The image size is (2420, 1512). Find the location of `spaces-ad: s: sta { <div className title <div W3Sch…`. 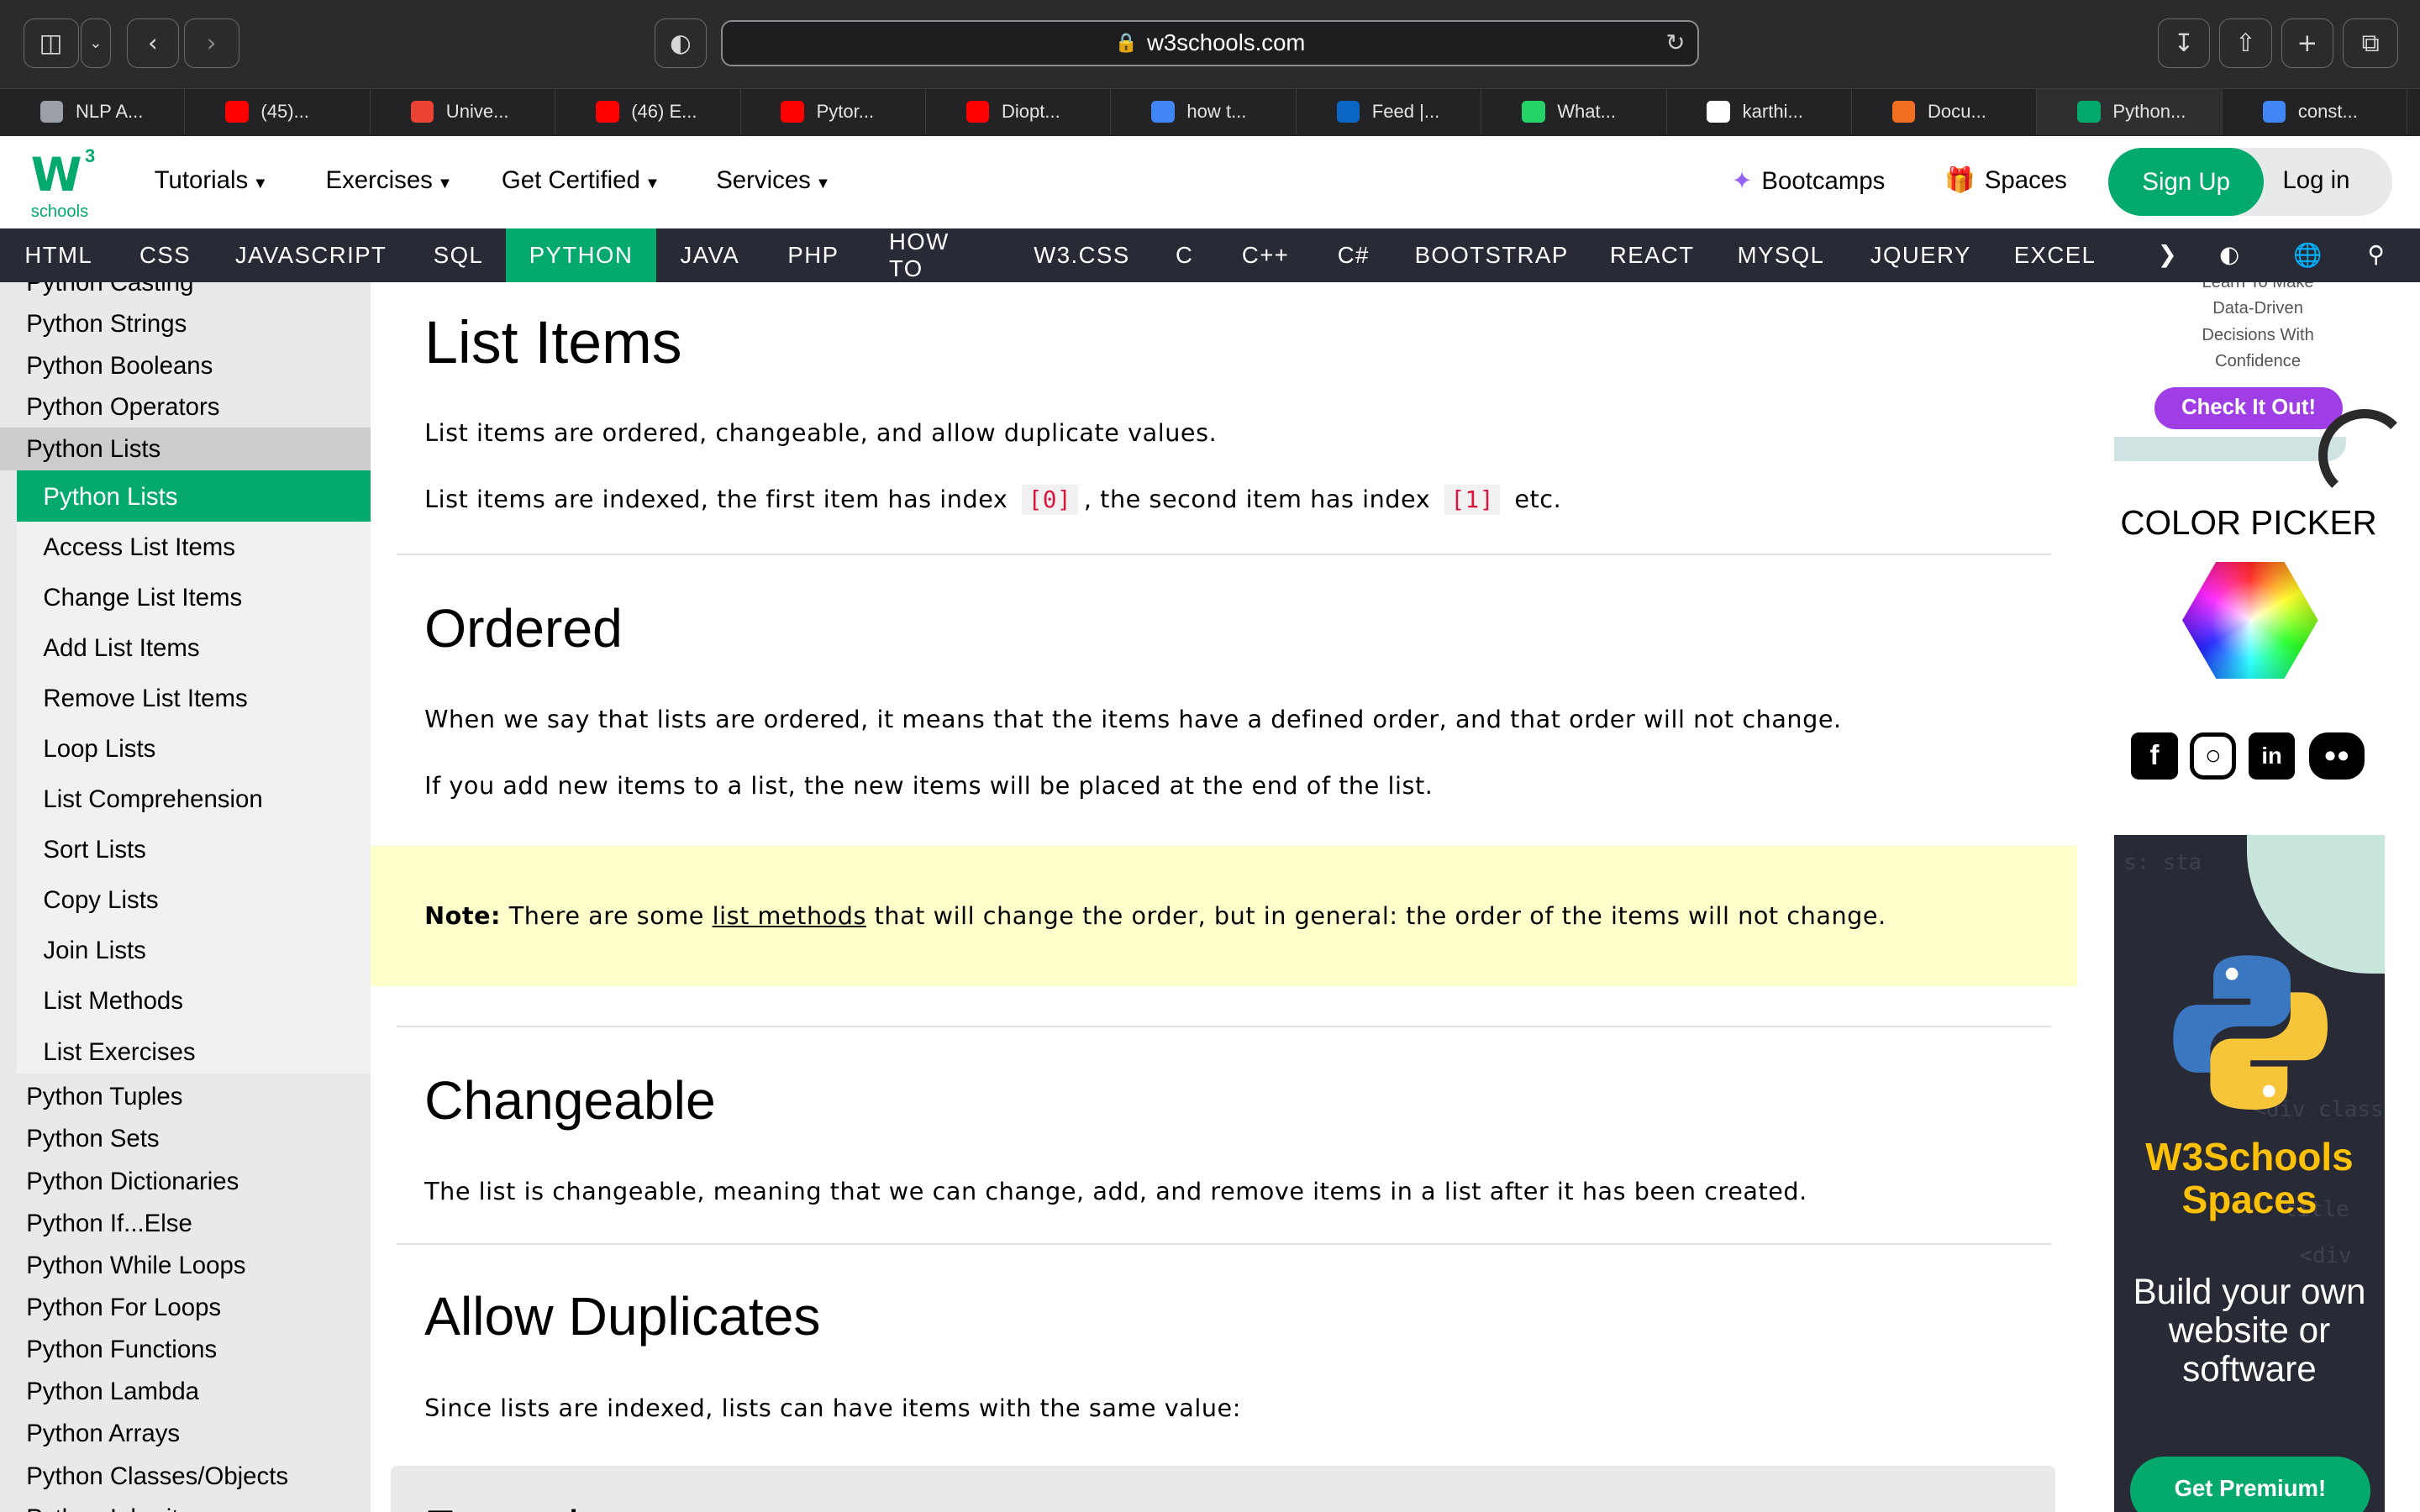

spaces-ad: s: sta { <div className title <div W3Sch… is located at coordinates (2249, 1173).